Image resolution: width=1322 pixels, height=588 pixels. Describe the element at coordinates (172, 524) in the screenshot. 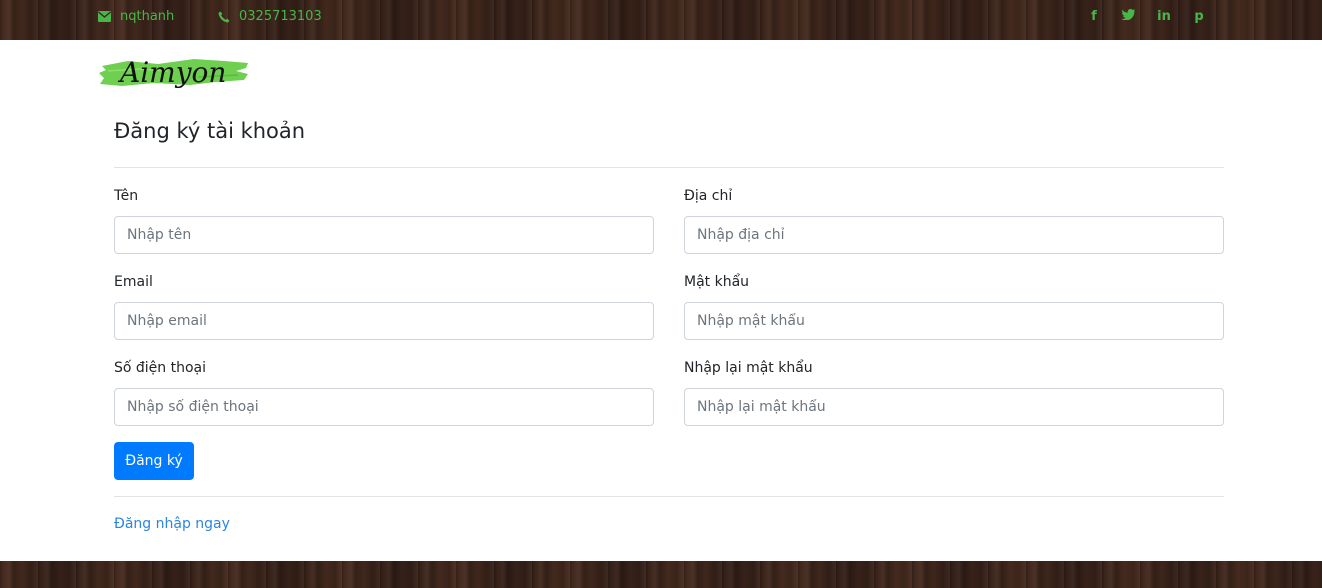

I see `login-link: Đăng nhập ngay` at that location.